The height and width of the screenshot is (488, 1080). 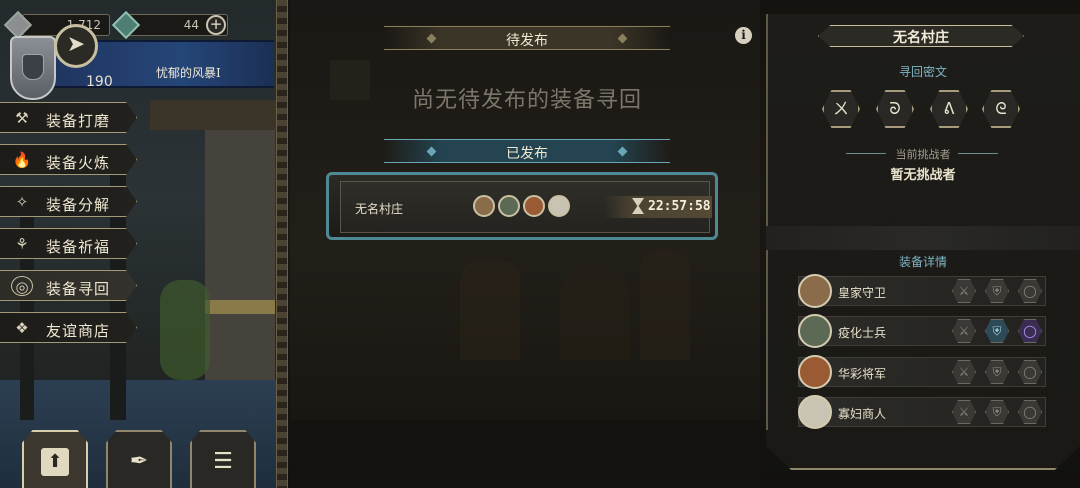 I want to click on panel-divider, so click(x=282, y=244).